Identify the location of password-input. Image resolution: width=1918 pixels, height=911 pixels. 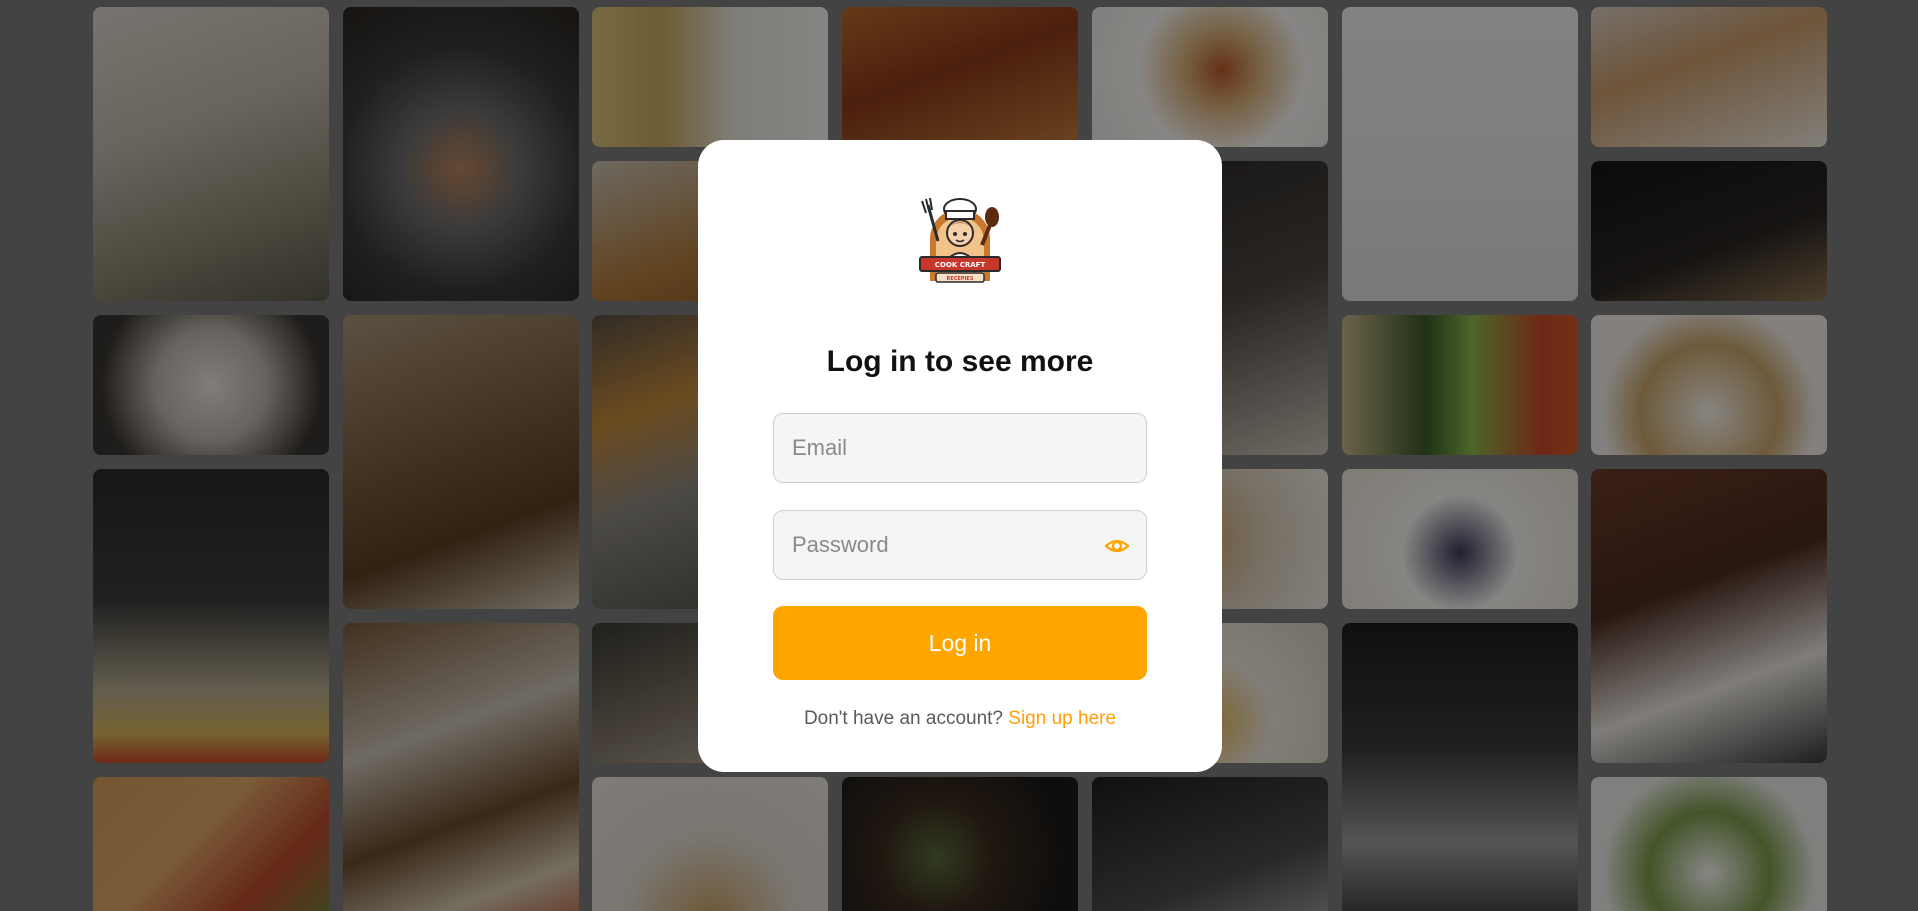
(960, 545).